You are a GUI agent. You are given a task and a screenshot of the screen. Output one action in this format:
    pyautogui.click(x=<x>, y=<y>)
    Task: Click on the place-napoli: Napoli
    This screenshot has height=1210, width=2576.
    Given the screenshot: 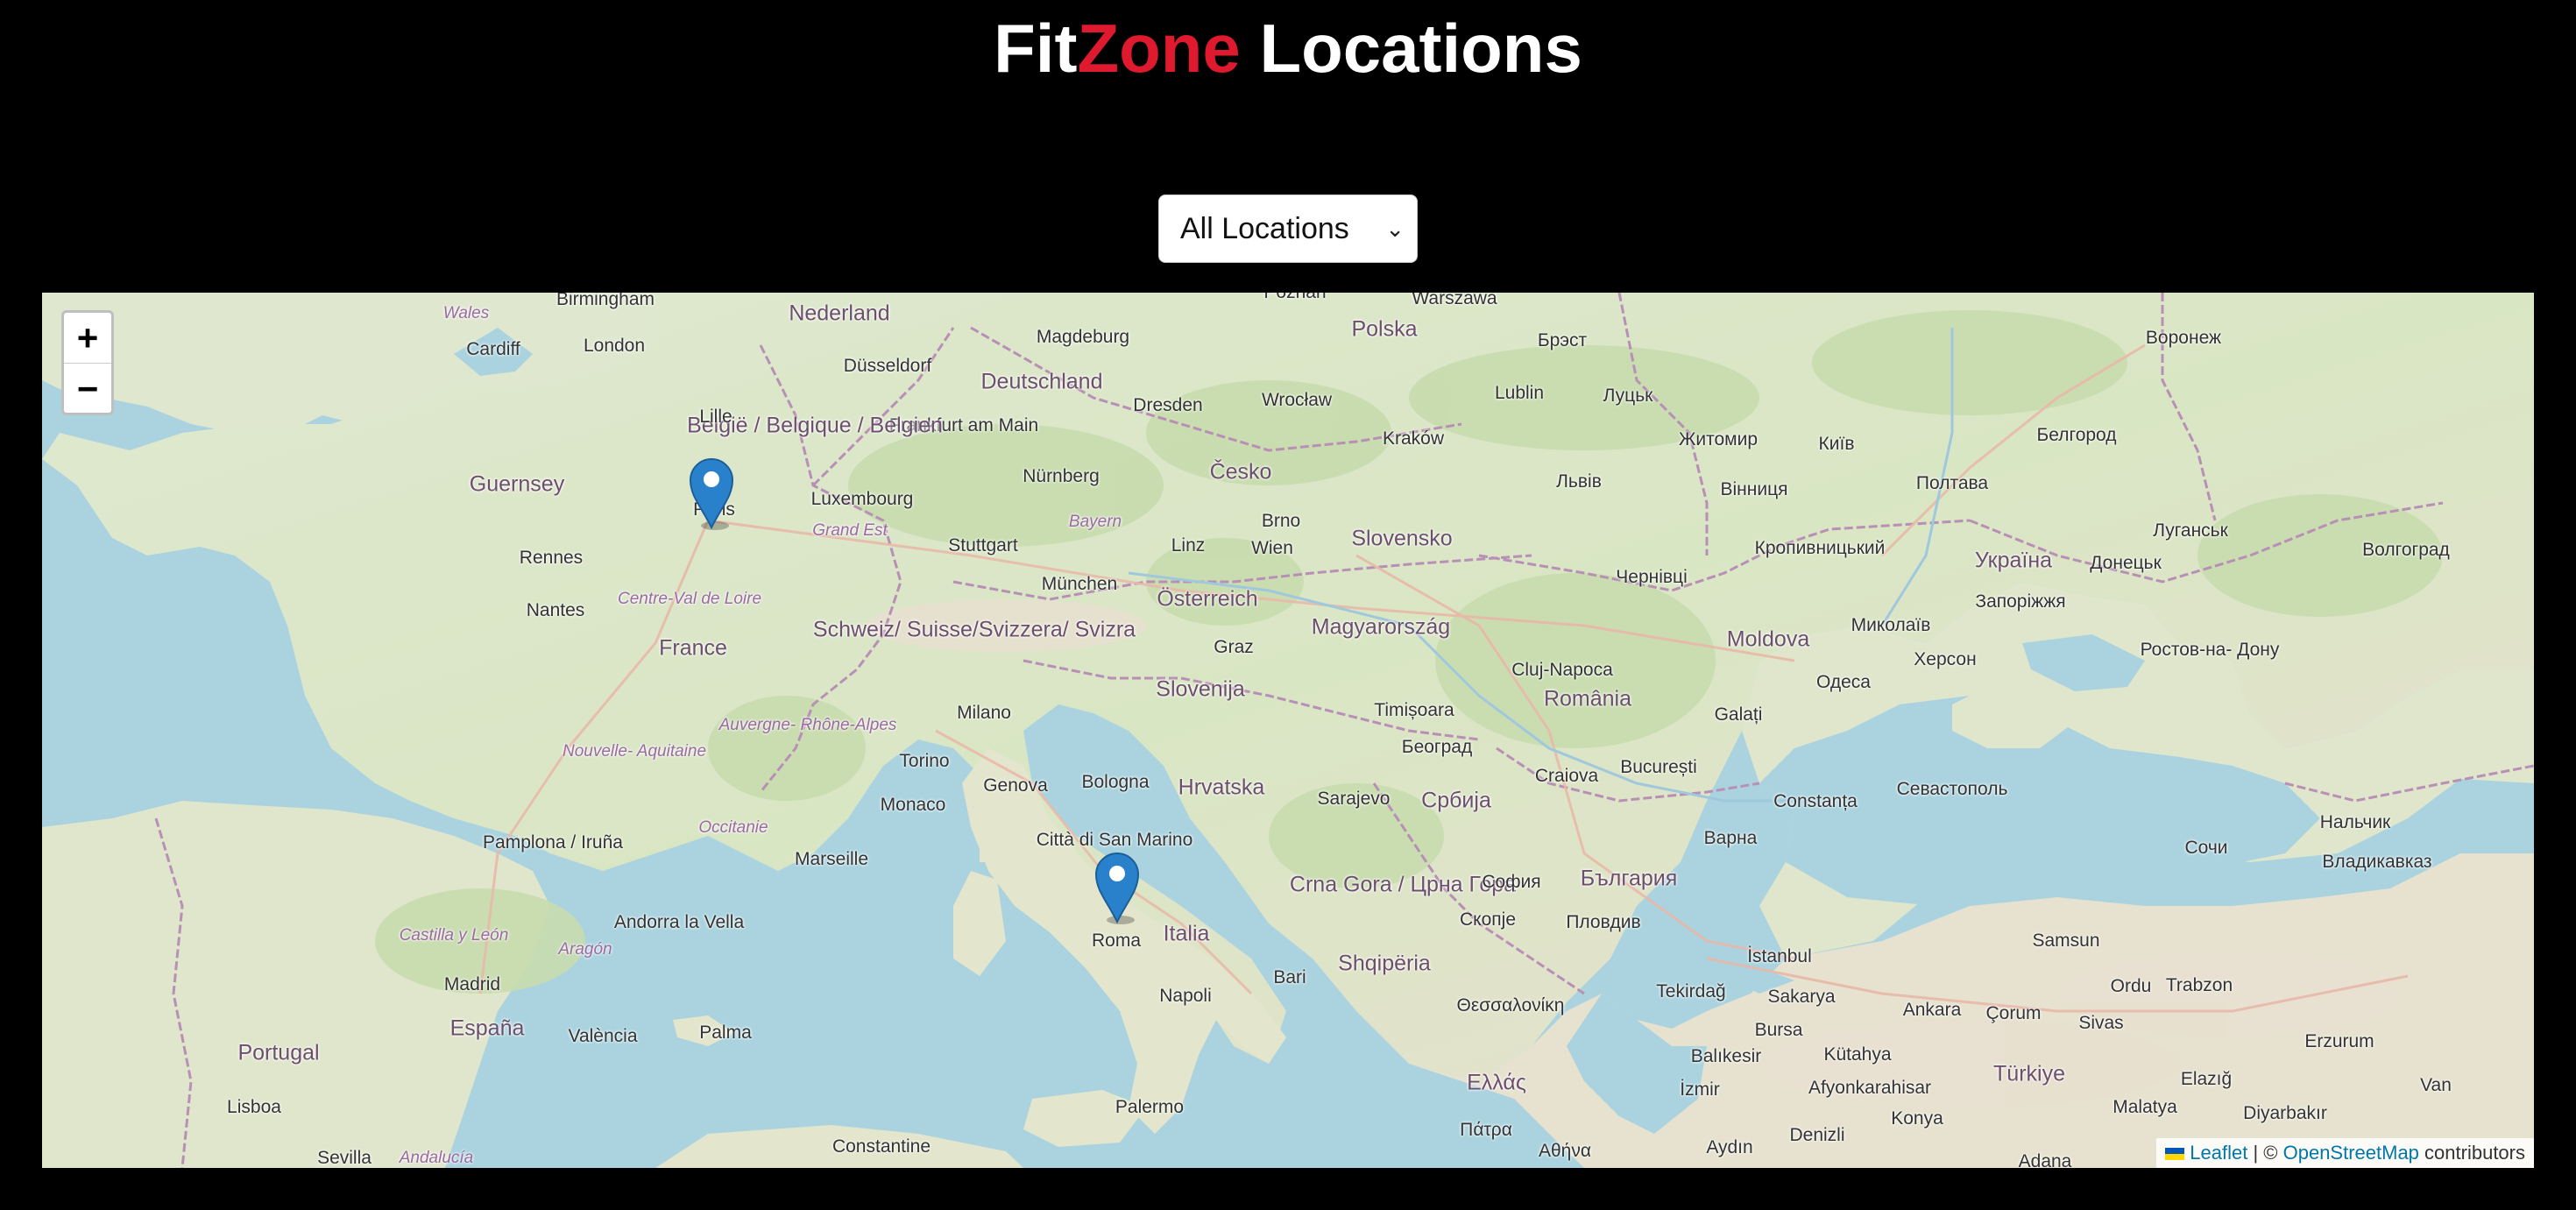 What is the action you would take?
    pyautogui.click(x=1185, y=996)
    